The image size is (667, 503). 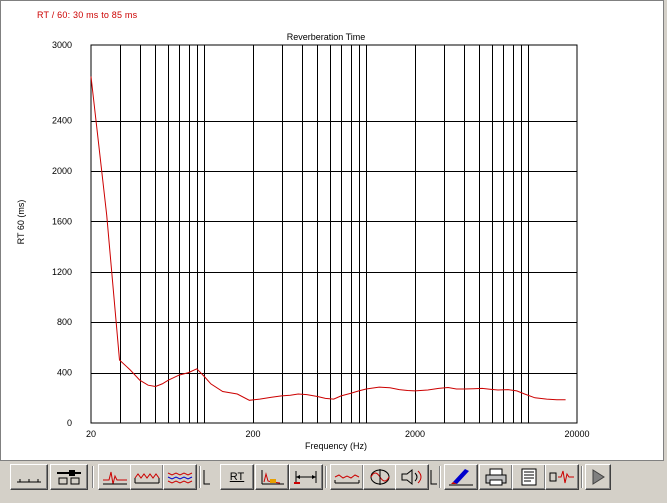 I want to click on y-tick-label: 0, so click(x=69, y=423).